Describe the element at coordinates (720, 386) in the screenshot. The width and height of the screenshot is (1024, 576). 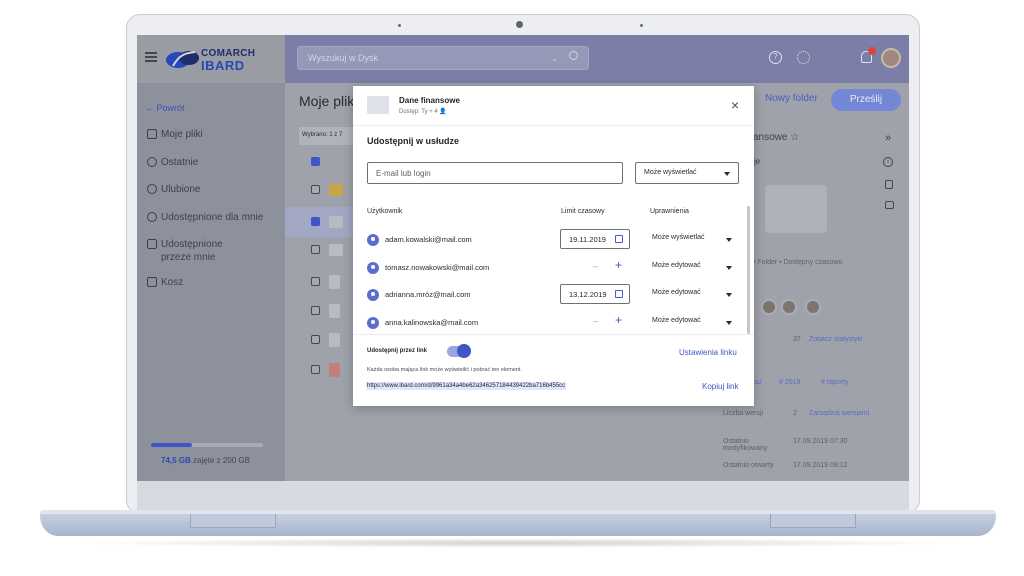
I see `copy-link-button: Kopiuj link` at that location.